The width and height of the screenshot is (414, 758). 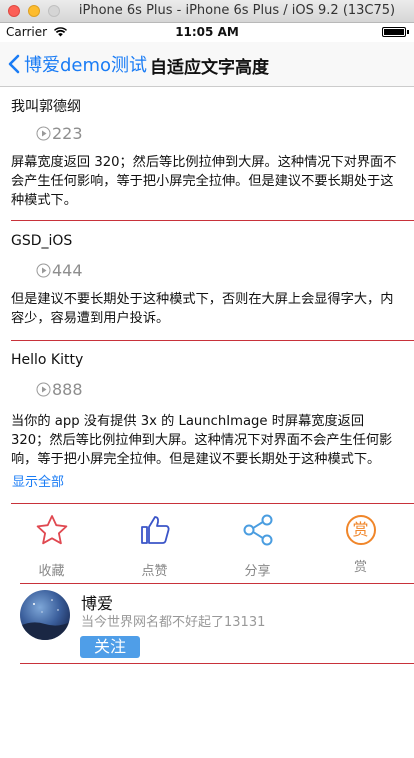 I want to click on post-author: Hello Kitty, so click(x=47, y=360).